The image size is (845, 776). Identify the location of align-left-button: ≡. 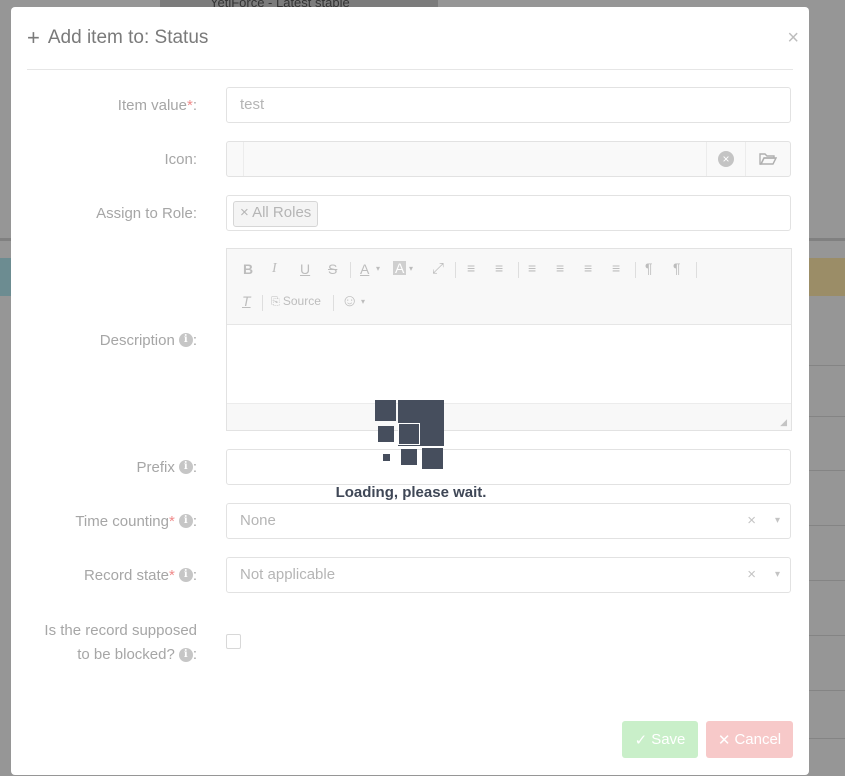
(532, 268).